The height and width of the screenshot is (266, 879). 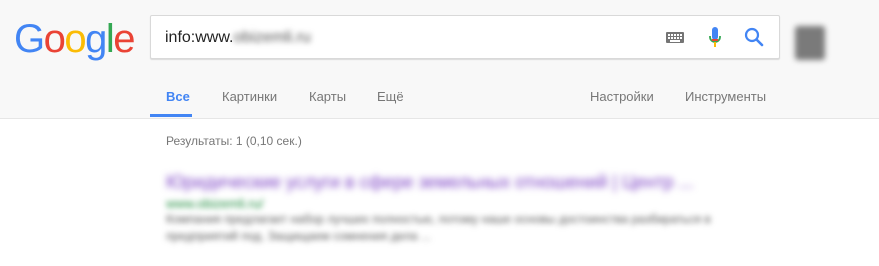 I want to click on tab-settings: Настройки, so click(x=622, y=96).